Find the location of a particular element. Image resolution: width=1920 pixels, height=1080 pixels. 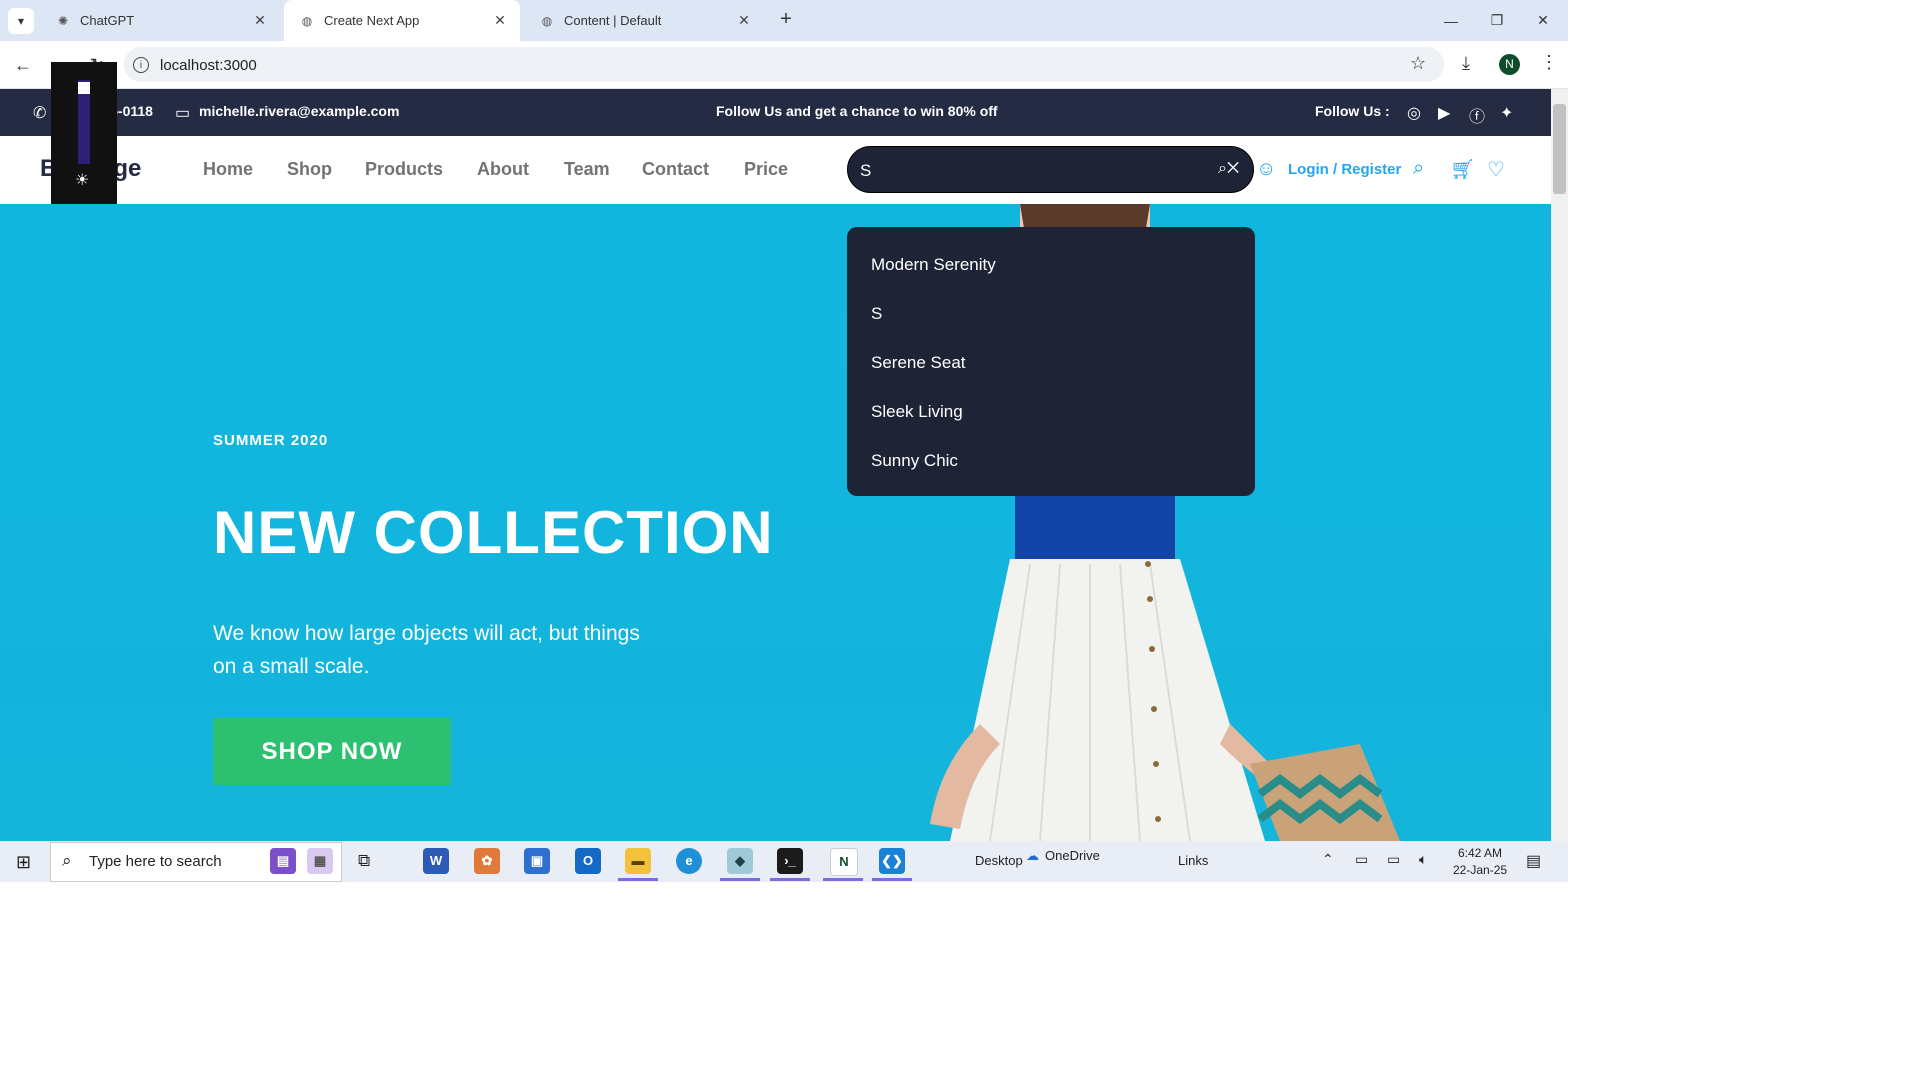

notifications-icon: ▤ is located at coordinates (1533, 861).